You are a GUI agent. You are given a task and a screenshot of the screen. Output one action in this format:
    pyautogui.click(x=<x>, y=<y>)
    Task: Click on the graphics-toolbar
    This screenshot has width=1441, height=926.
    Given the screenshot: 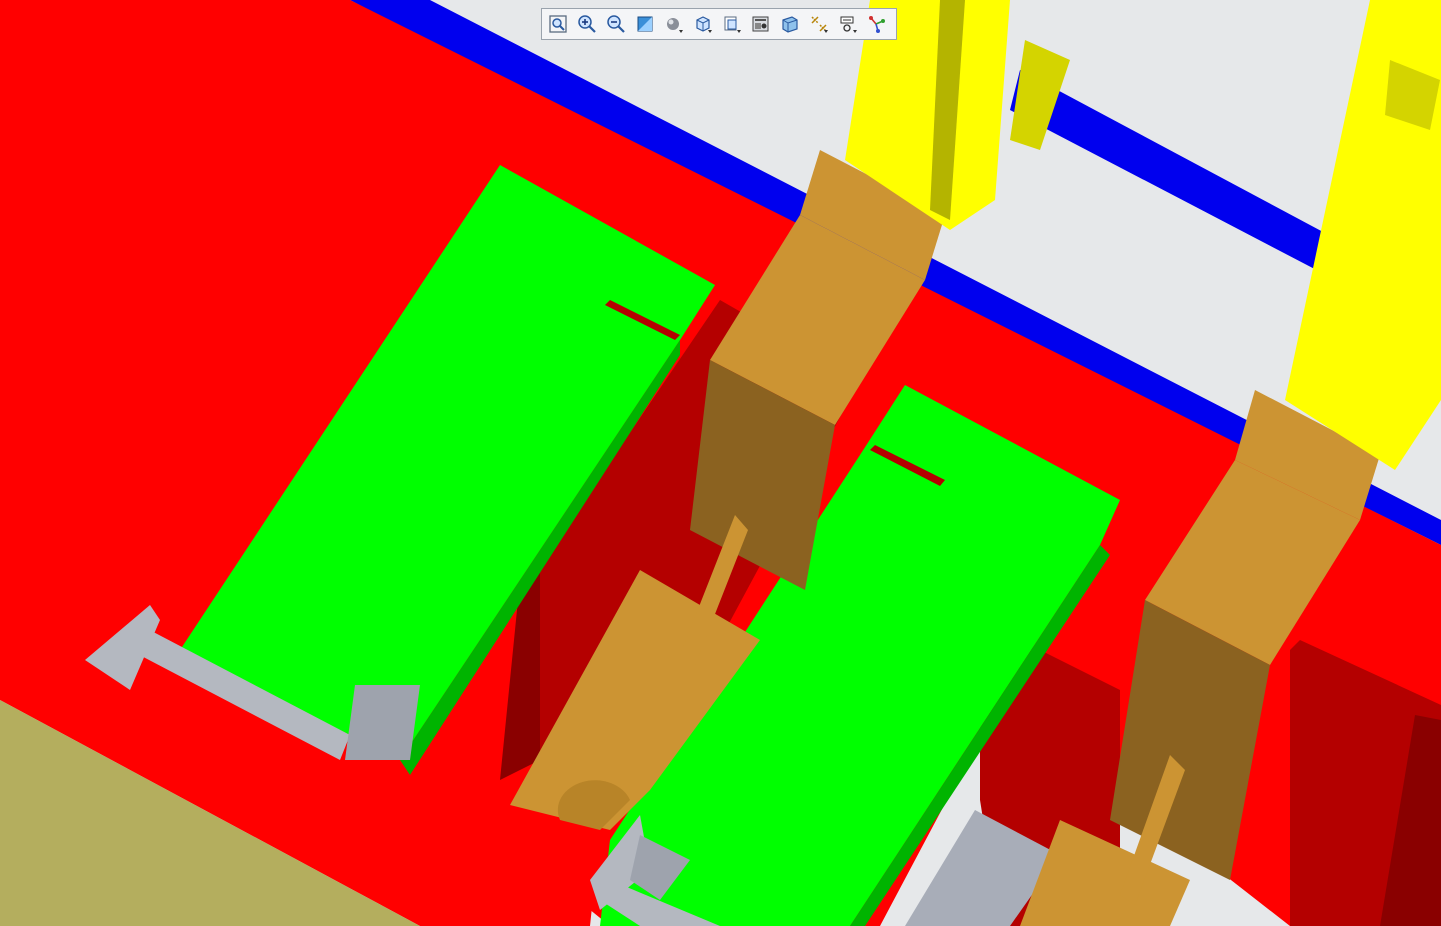 What is the action you would take?
    pyautogui.click(x=719, y=24)
    